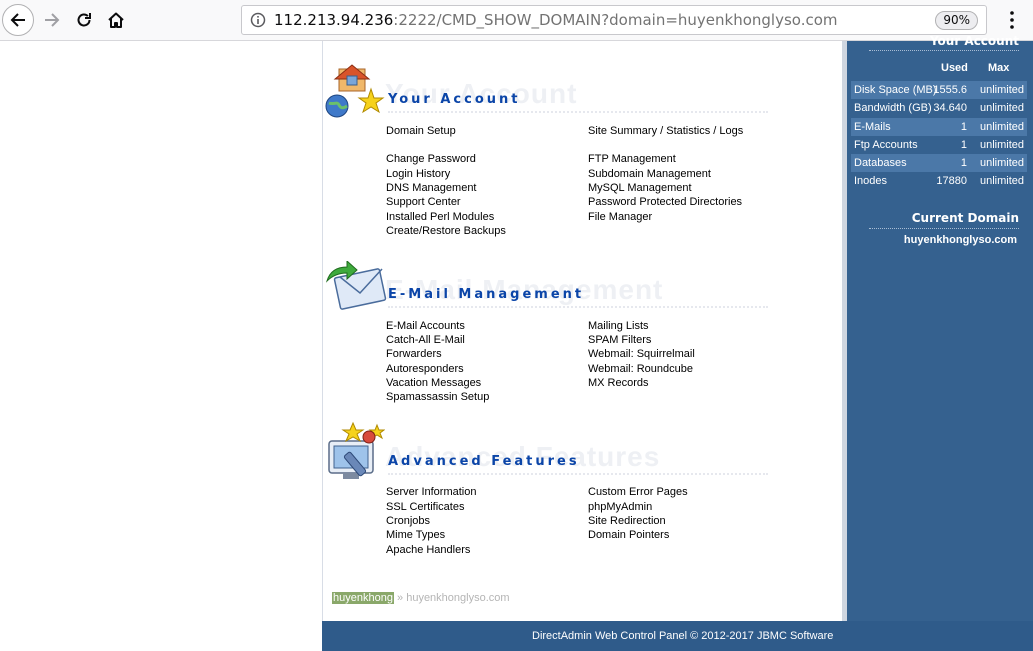  What do you see at coordinates (408, 521) in the screenshot?
I see `cronjobs-link: Cronjobs` at bounding box center [408, 521].